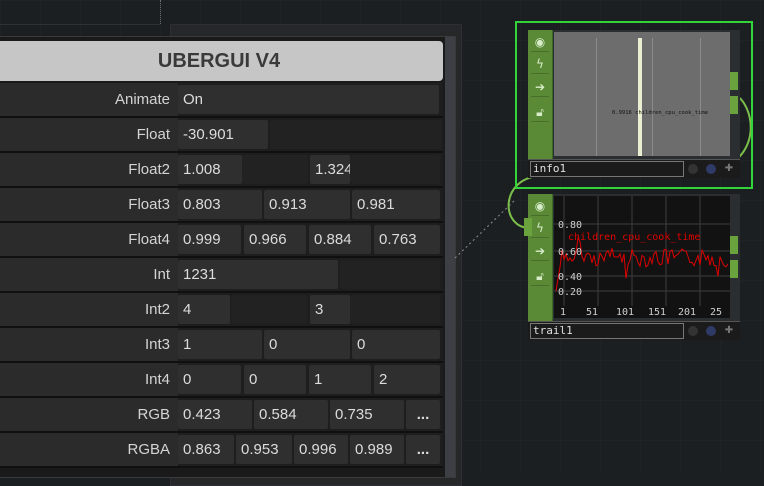 Image resolution: width=764 pixels, height=486 pixels. What do you see at coordinates (625, 312) in the screenshot?
I see `x-tick-label: 101` at bounding box center [625, 312].